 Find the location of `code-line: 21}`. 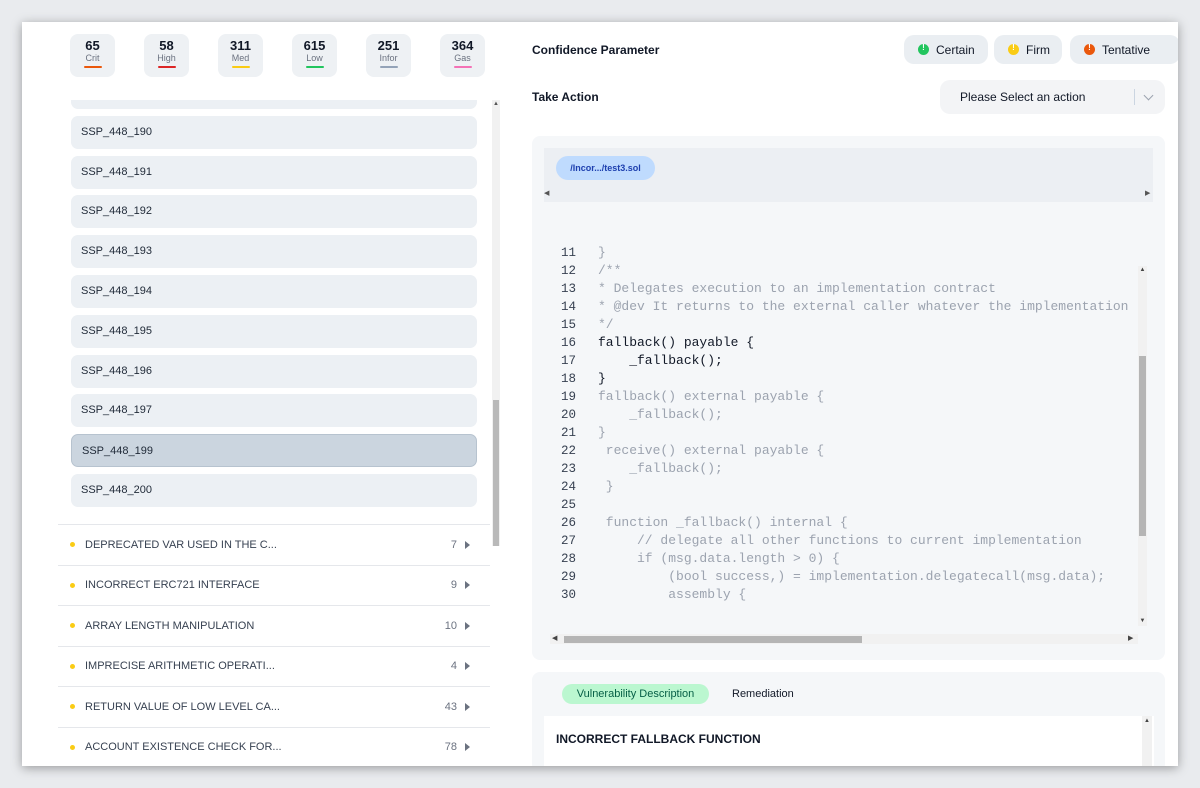

code-line: 21} is located at coordinates (846, 433).